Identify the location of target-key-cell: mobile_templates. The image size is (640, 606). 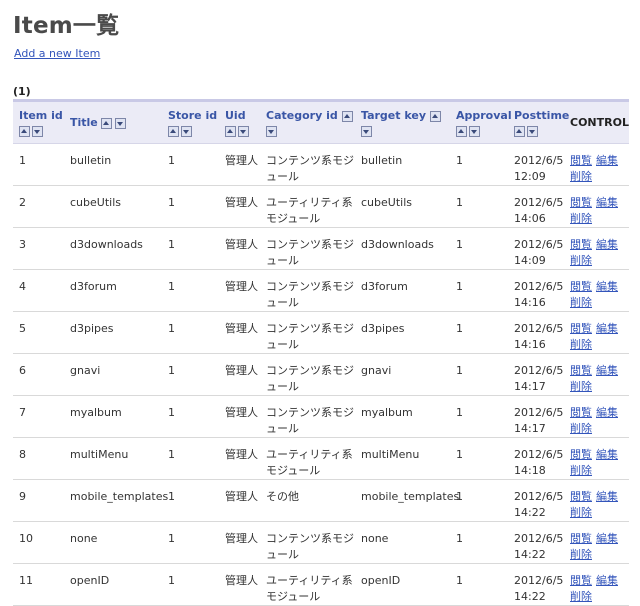
(407, 500).